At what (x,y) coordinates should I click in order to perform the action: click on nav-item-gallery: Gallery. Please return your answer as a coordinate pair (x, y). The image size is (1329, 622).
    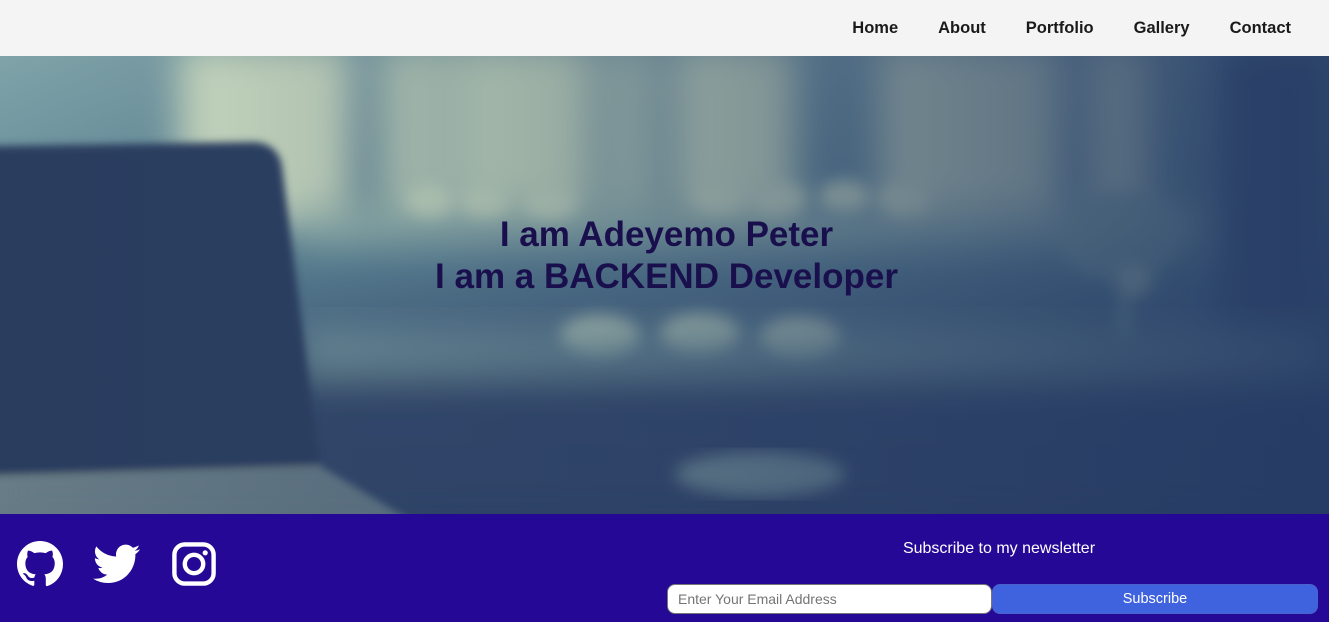
    Looking at the image, I should click on (1162, 28).